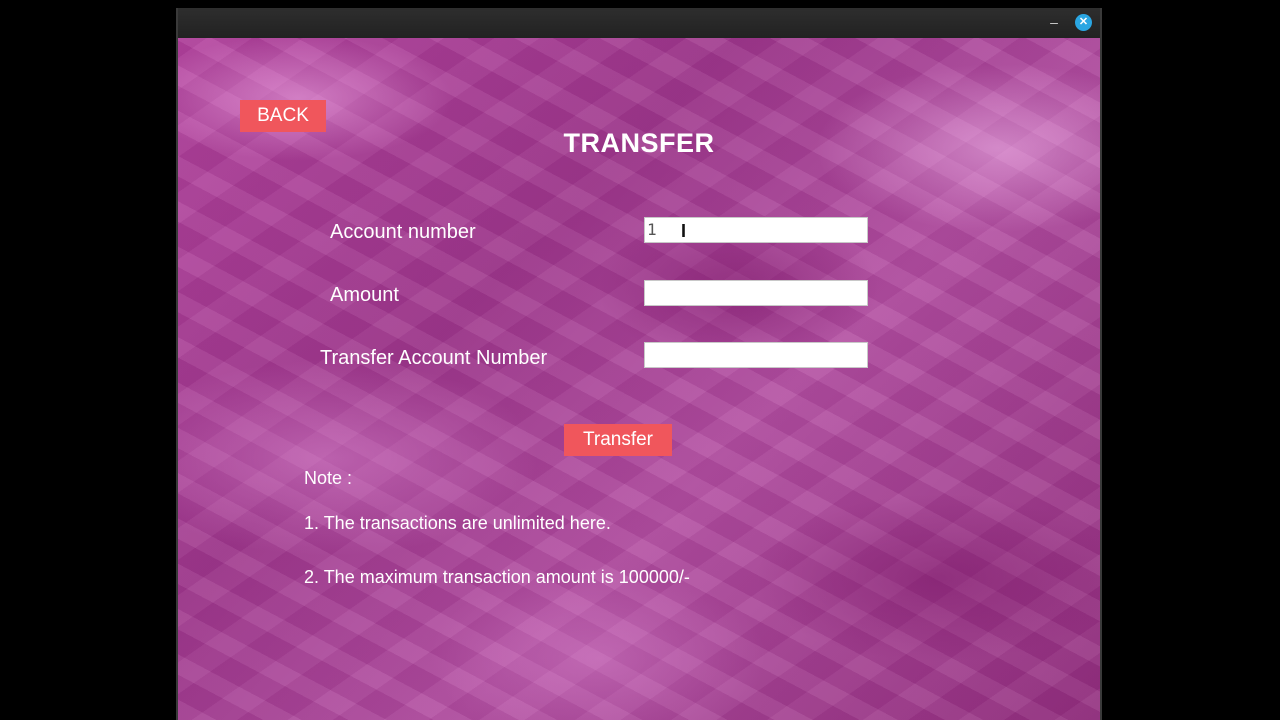  Describe the element at coordinates (756, 230) in the screenshot. I see `account-number-input: 1` at that location.